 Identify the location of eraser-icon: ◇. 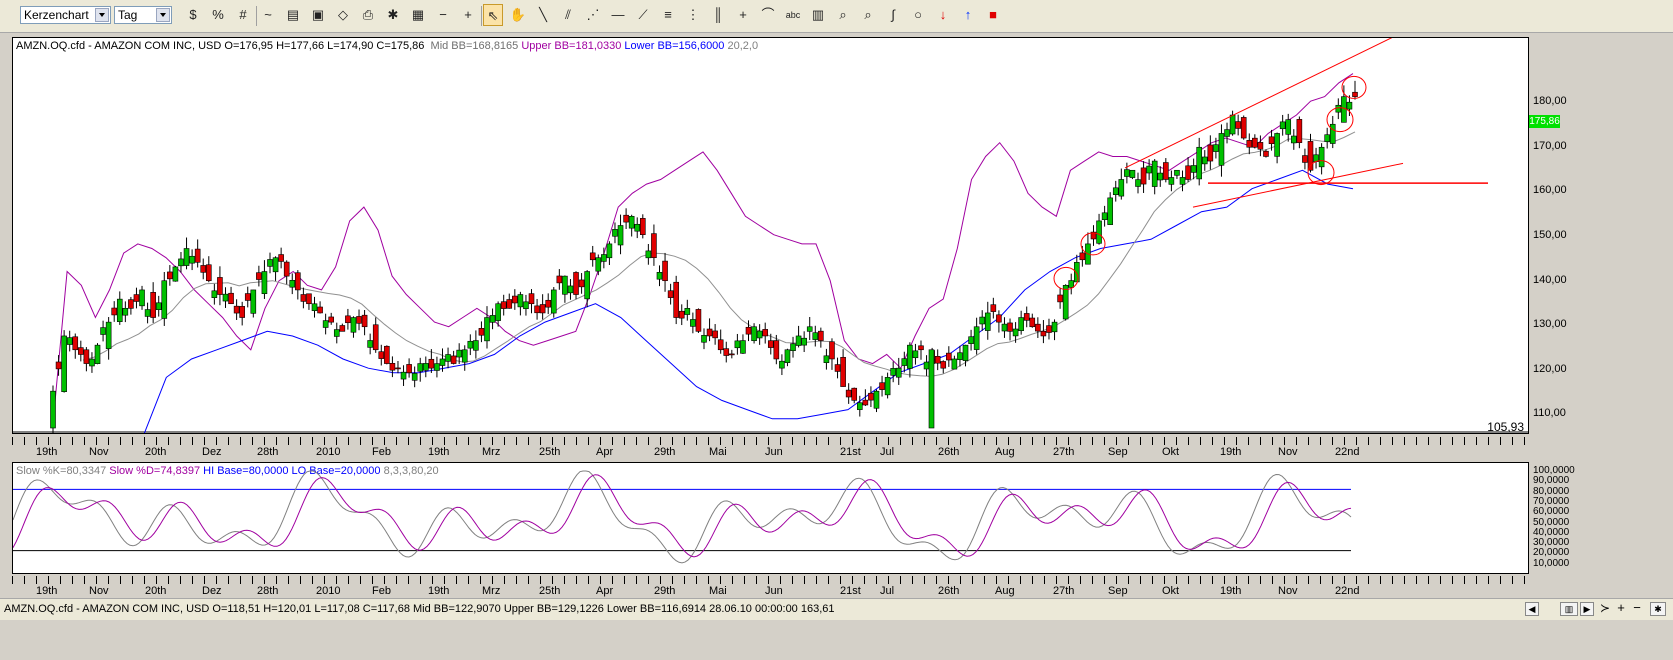
(343, 15).